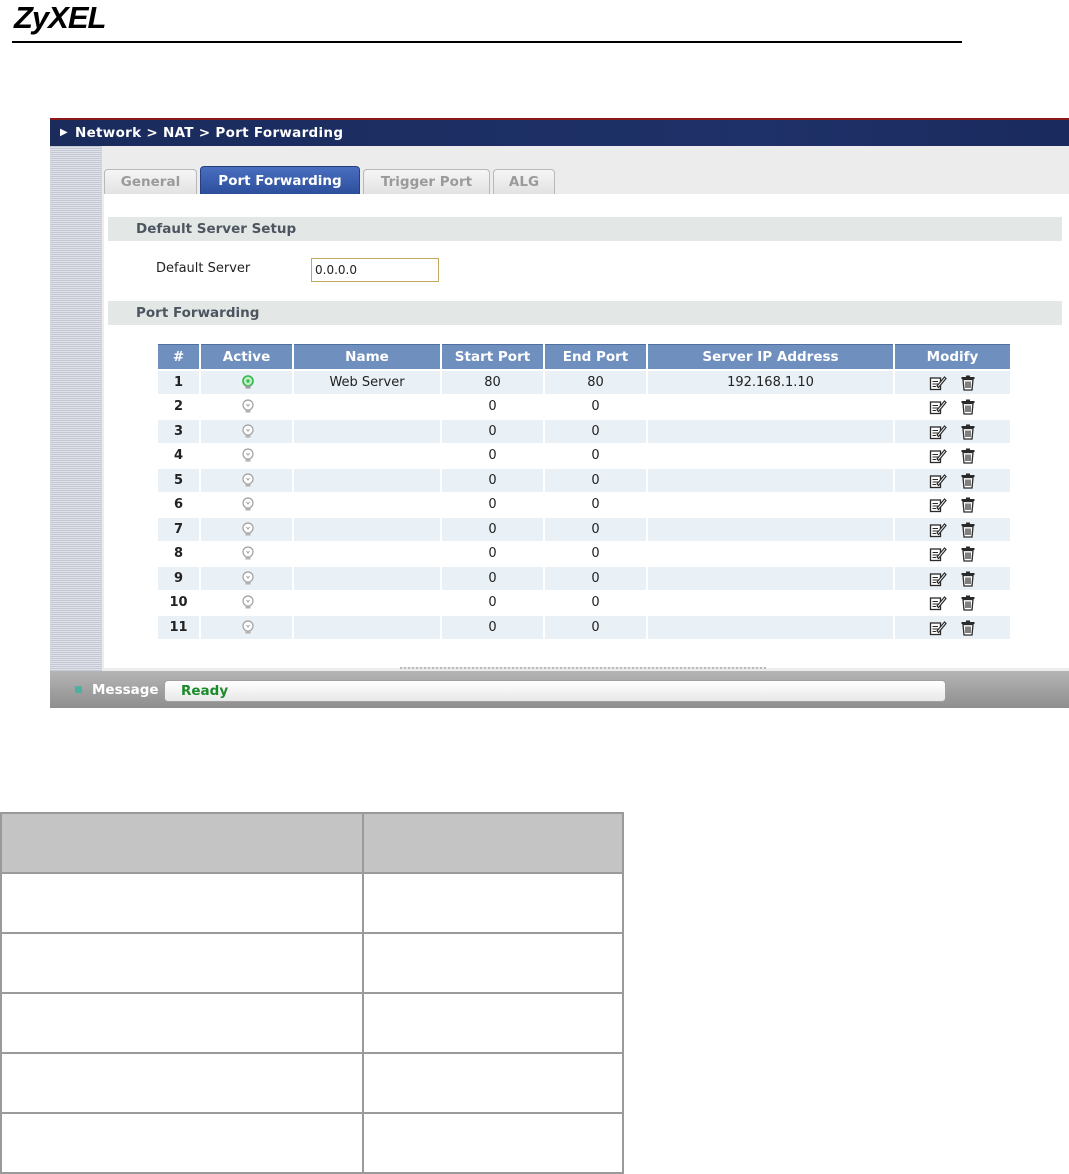 The width and height of the screenshot is (1069, 1174). What do you see at coordinates (492, 356) in the screenshot?
I see `col-header-start-port: Start Port` at bounding box center [492, 356].